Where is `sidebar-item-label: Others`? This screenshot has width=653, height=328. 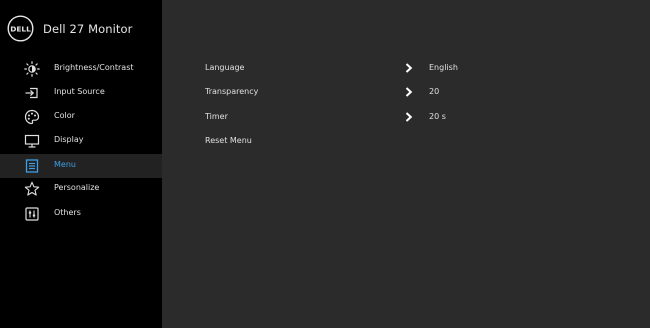
sidebar-item-label: Others is located at coordinates (67, 212).